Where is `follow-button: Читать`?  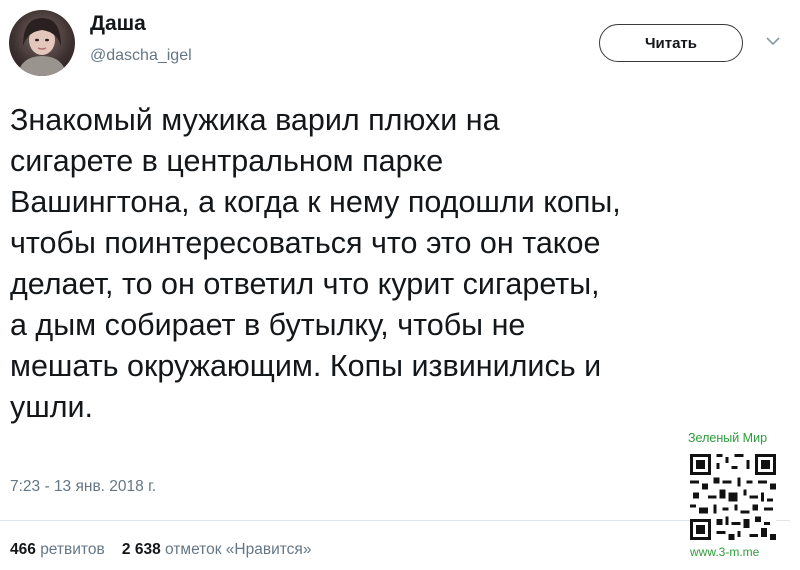 follow-button: Читать is located at coordinates (671, 43).